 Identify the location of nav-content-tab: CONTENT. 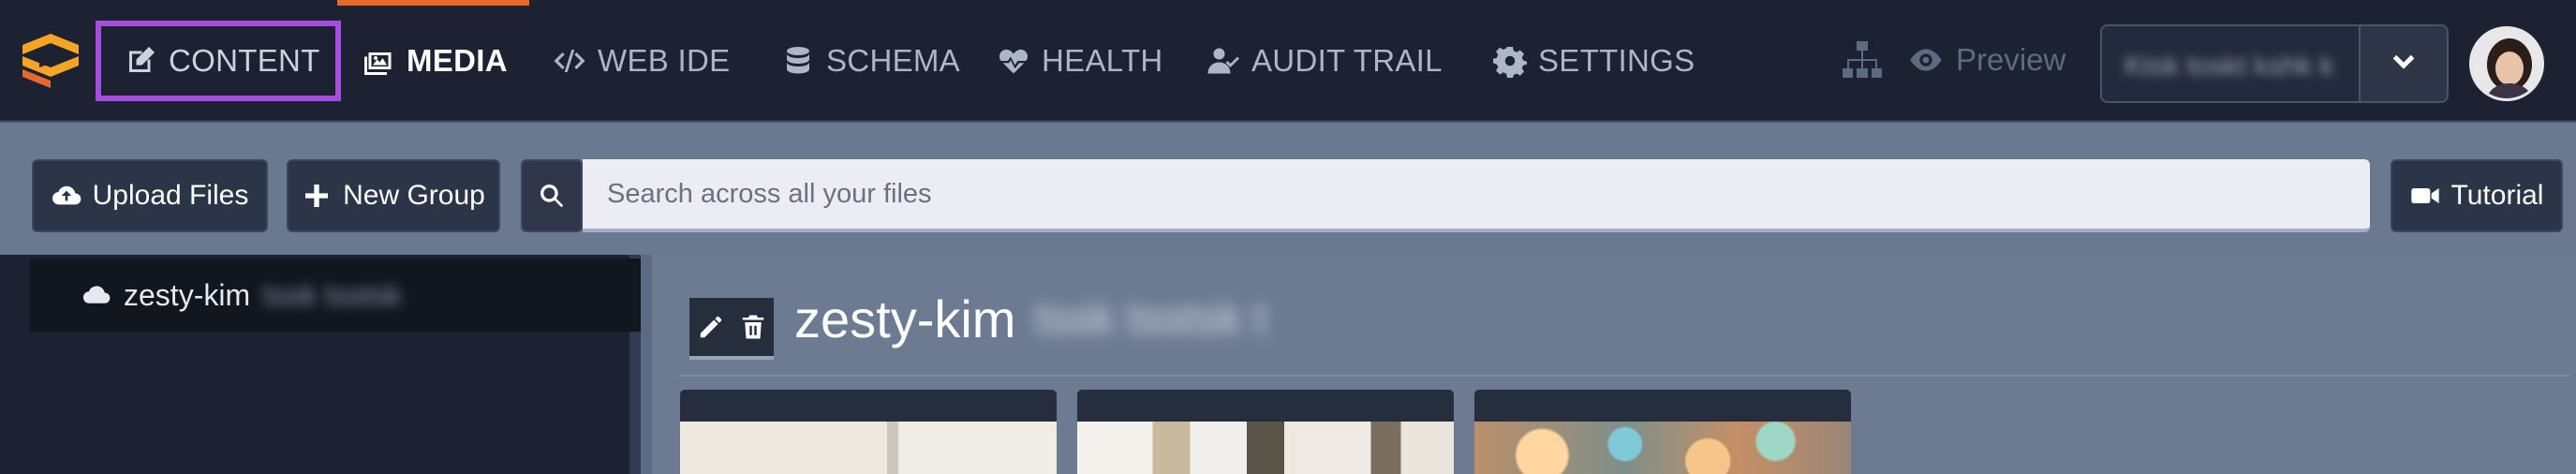
(219, 61).